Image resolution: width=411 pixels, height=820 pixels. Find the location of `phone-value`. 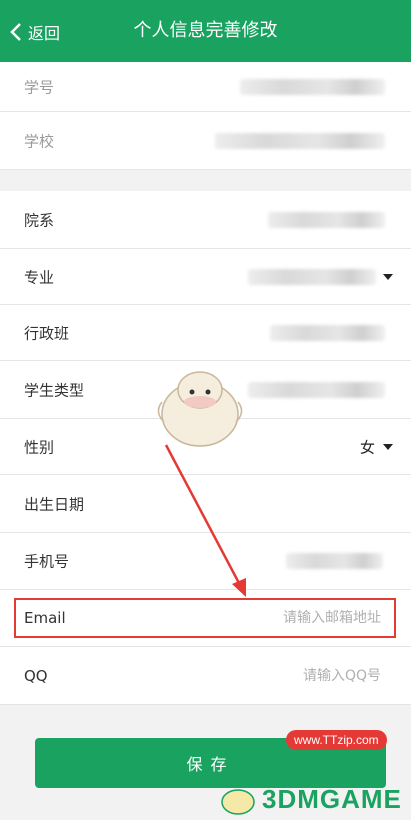

phone-value is located at coordinates (334, 561).